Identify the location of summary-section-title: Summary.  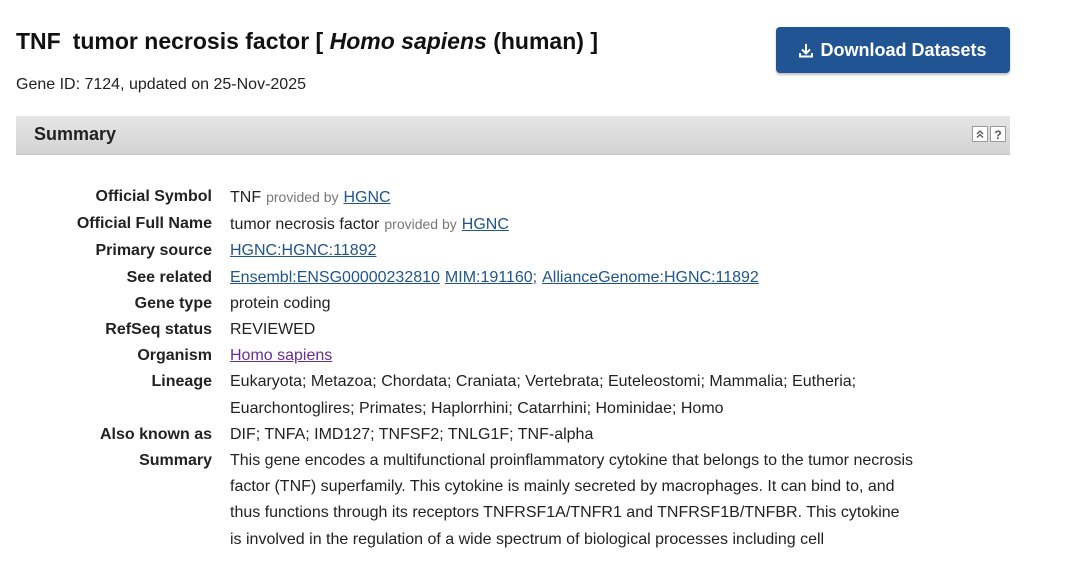
(75, 134).